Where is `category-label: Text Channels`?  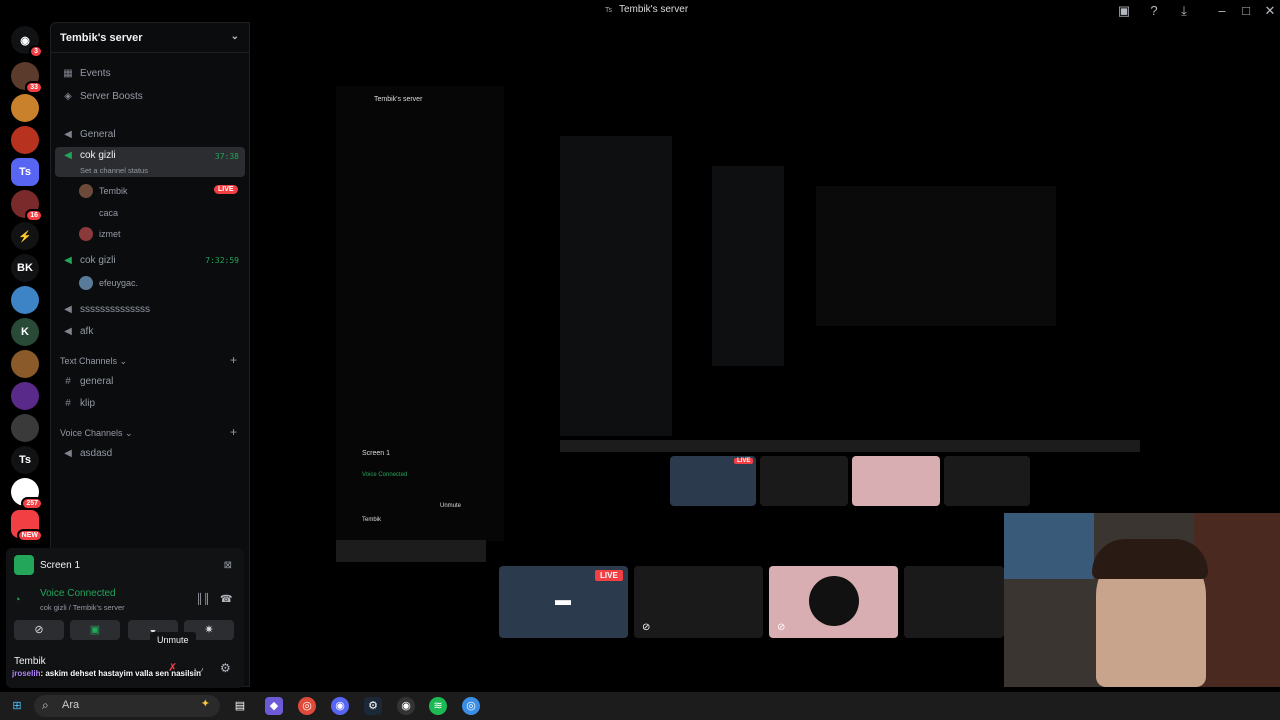 category-label: Text Channels is located at coordinates (89, 361).